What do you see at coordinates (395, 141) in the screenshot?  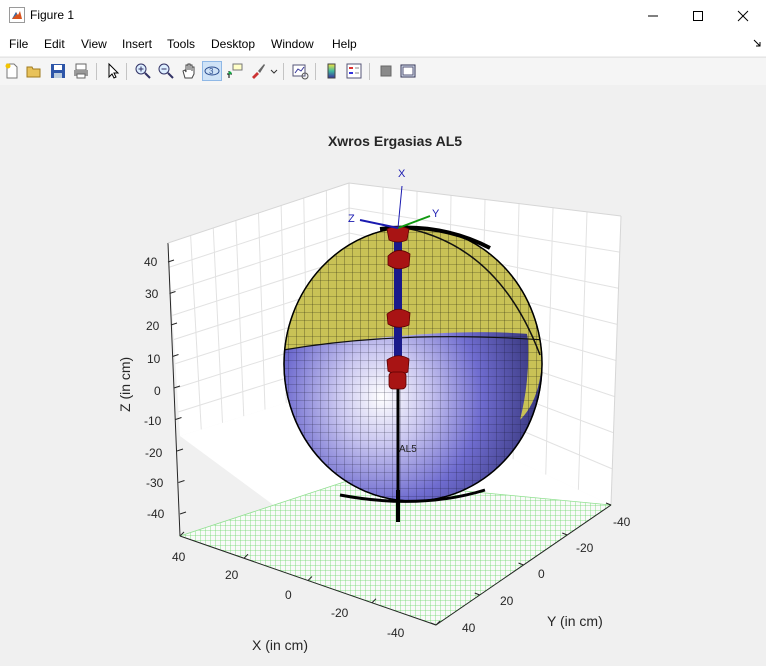 I see `plot-title: Xwros Ergasias AL5` at bounding box center [395, 141].